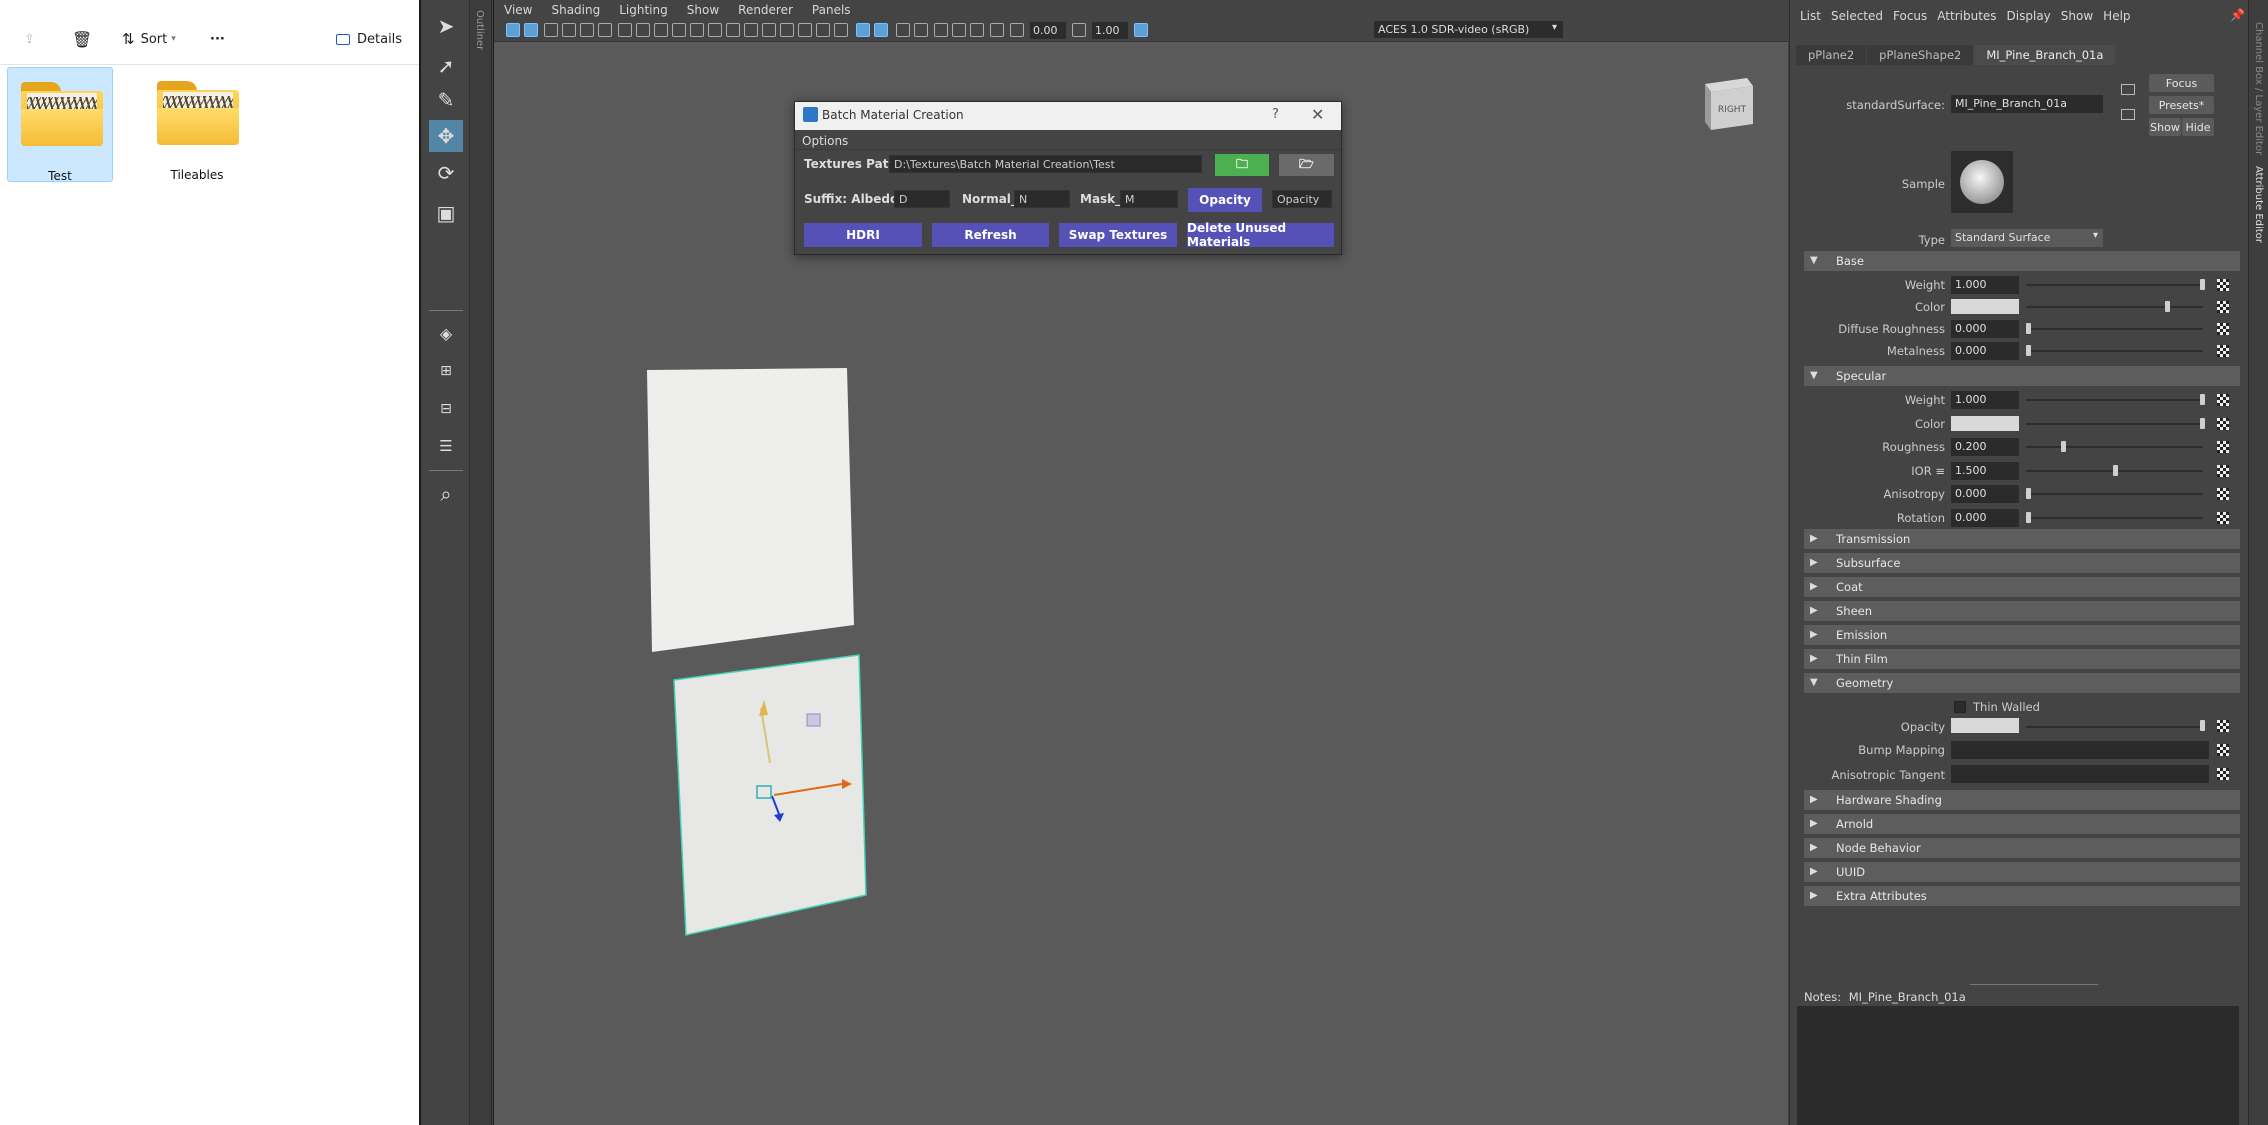 The image size is (2268, 1125). What do you see at coordinates (446, 173) in the screenshot?
I see `rotate-tool-icon: ⟳` at bounding box center [446, 173].